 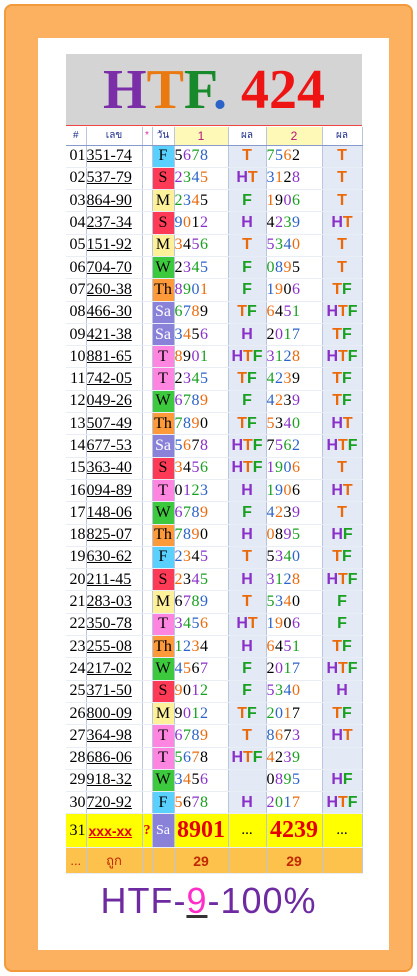 What do you see at coordinates (198, 90) in the screenshot?
I see `title-letter-f: F` at bounding box center [198, 90].